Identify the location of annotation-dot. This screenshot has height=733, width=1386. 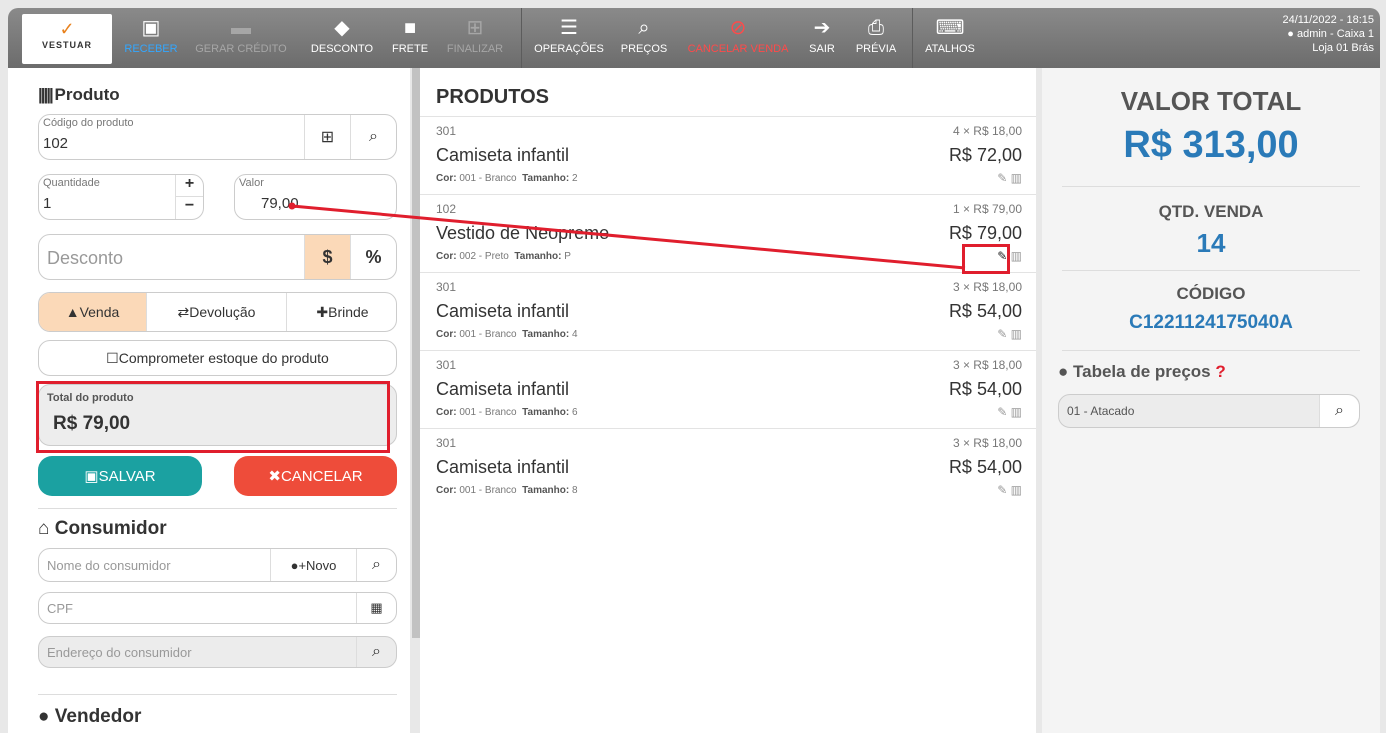
(292, 206).